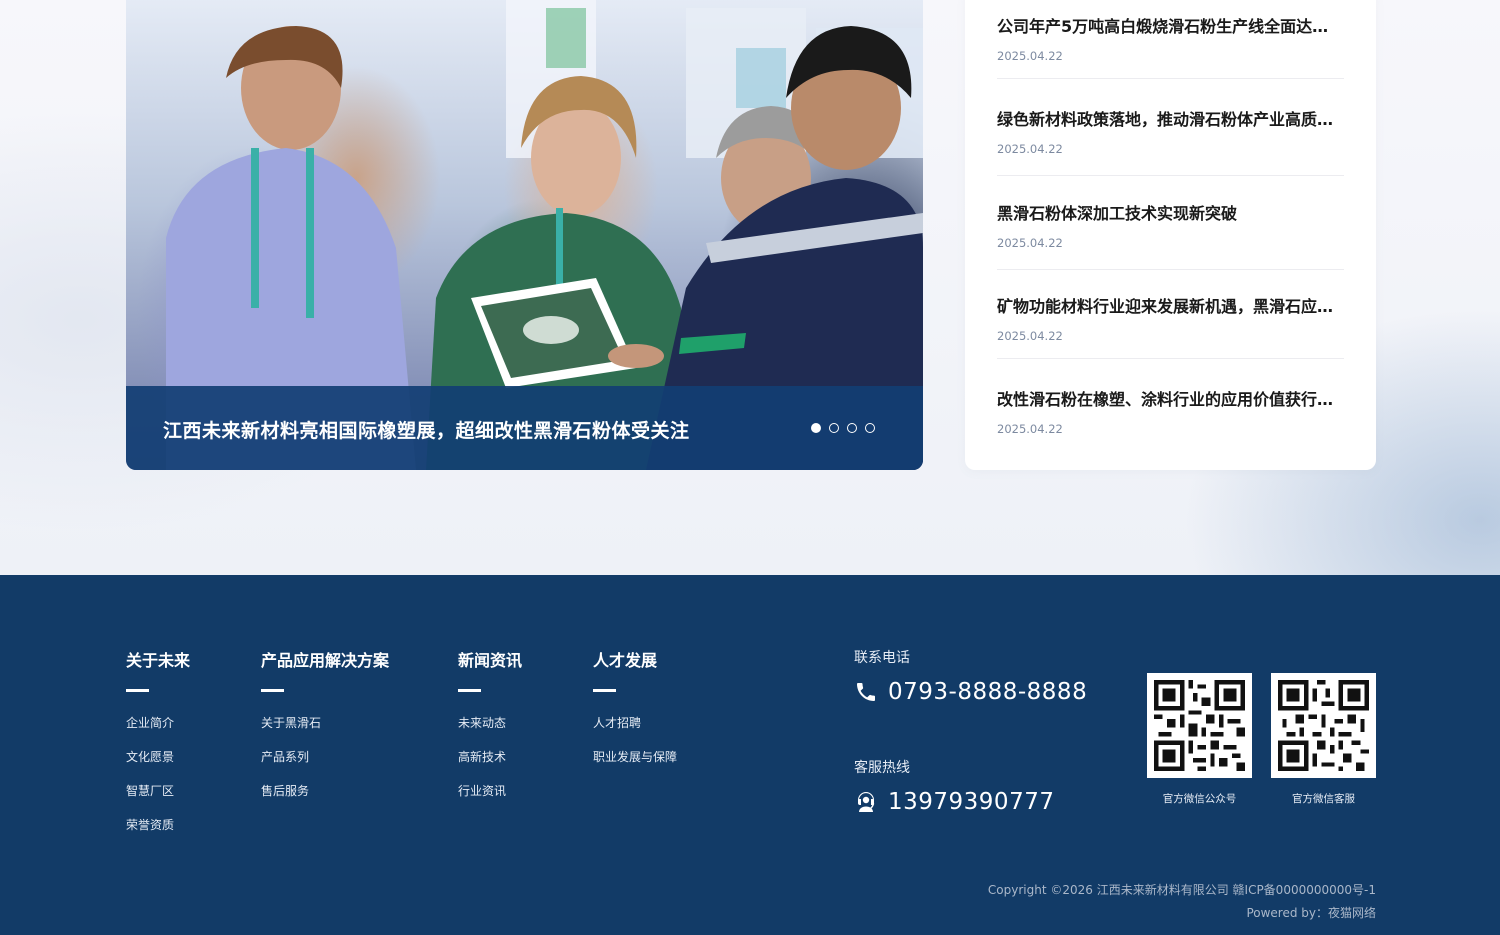  What do you see at coordinates (882, 768) in the screenshot?
I see `hotline-label: 客服热线` at bounding box center [882, 768].